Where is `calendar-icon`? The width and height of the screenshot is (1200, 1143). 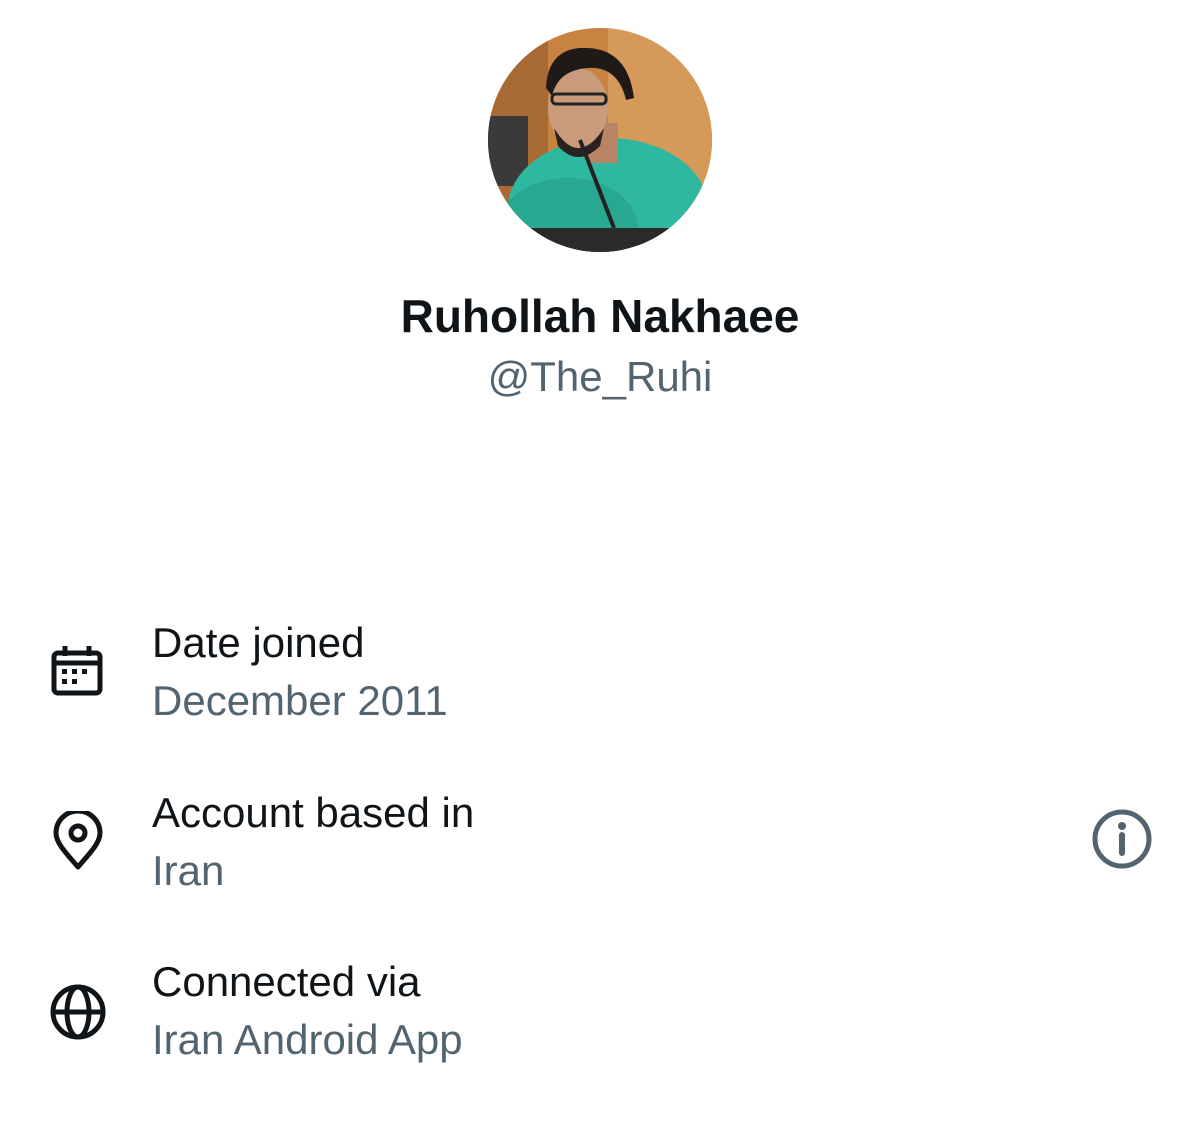 calendar-icon is located at coordinates (78, 671).